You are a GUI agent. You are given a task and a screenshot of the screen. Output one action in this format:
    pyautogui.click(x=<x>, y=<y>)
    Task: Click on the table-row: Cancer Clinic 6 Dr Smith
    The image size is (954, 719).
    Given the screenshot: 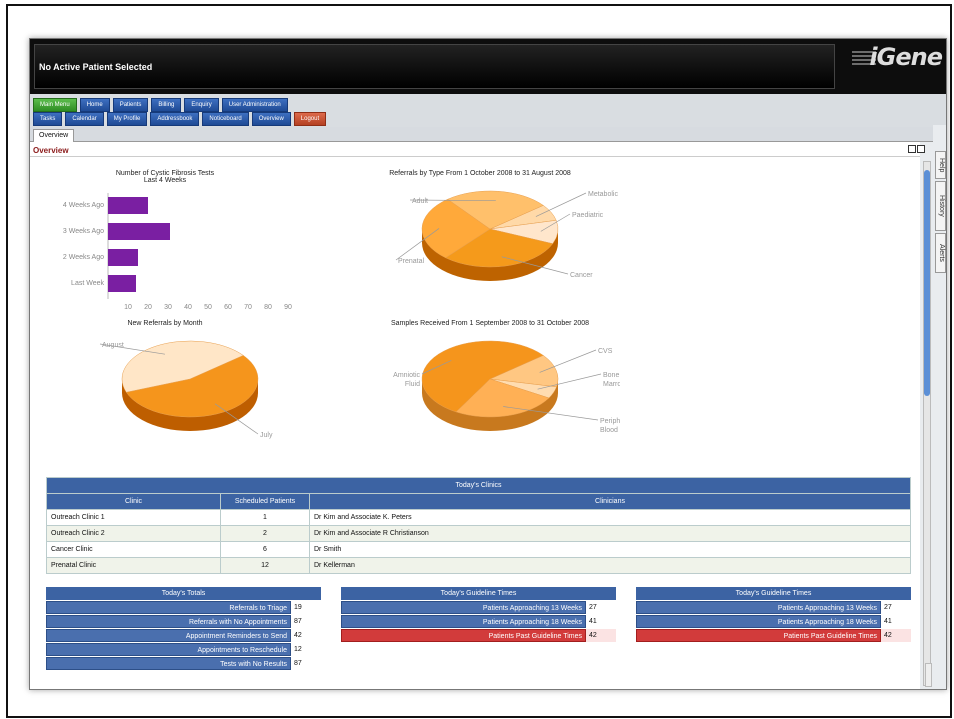 What is the action you would take?
    pyautogui.click(x=478, y=549)
    